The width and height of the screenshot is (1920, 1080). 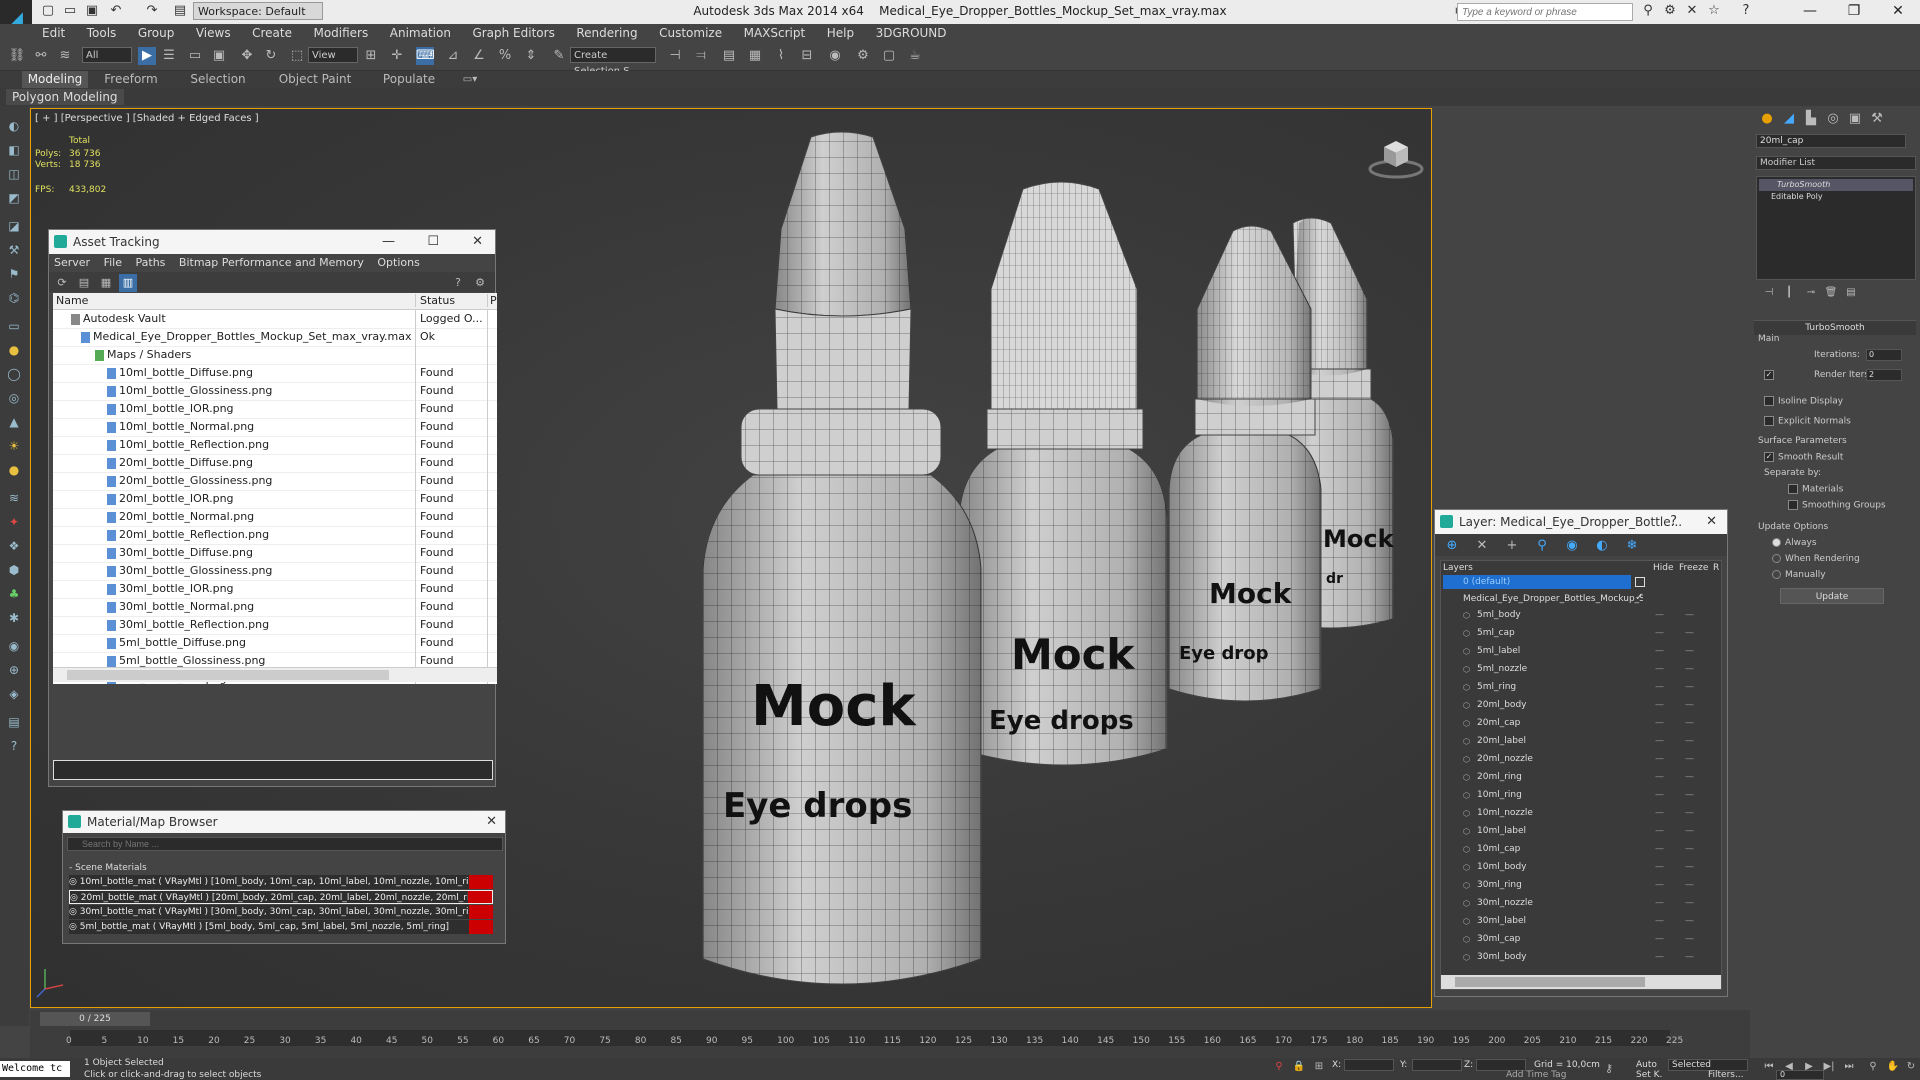 I want to click on menu-modifiers: Modifiers, so click(x=340, y=33).